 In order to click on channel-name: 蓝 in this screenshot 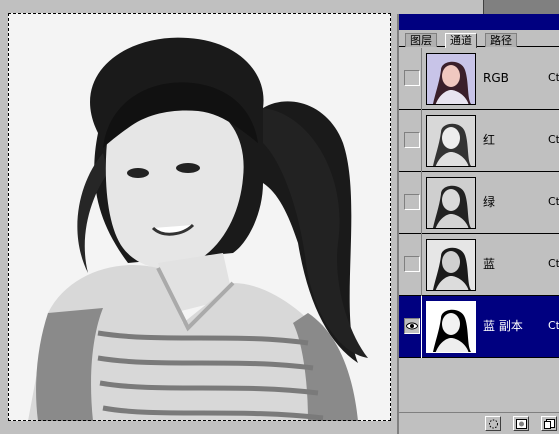, I will do `click(489, 264)`.